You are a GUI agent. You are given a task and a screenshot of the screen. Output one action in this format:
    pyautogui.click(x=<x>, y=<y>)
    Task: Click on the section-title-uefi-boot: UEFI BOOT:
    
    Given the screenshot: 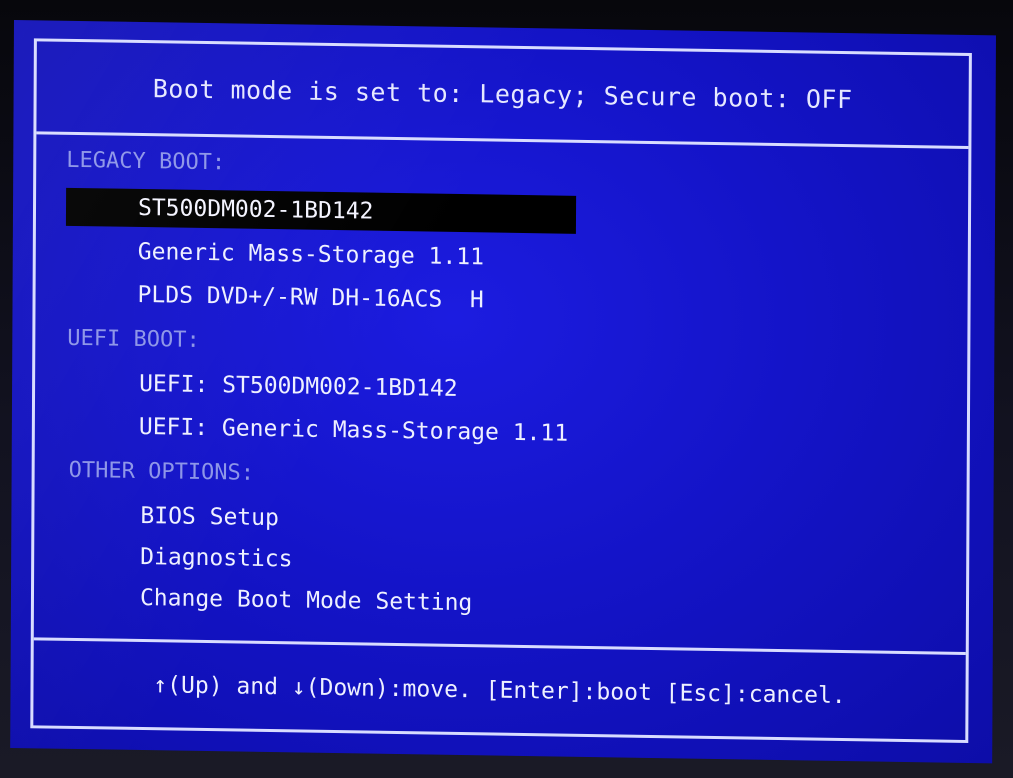 What is the action you would take?
    pyautogui.click(x=133, y=339)
    